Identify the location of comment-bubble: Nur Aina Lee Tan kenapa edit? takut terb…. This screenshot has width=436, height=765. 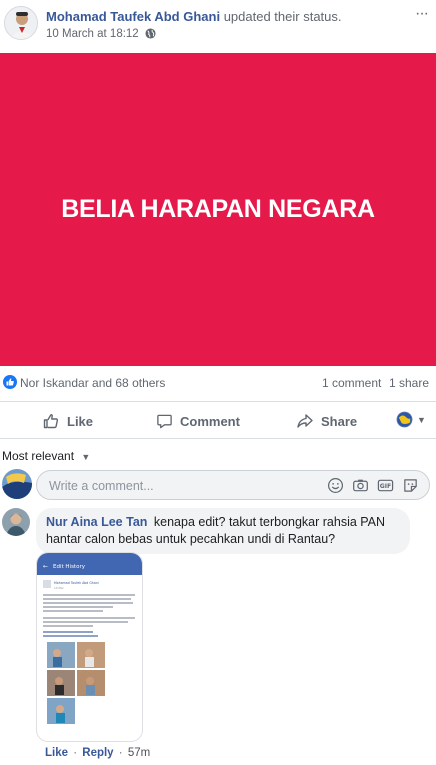
(223, 531).